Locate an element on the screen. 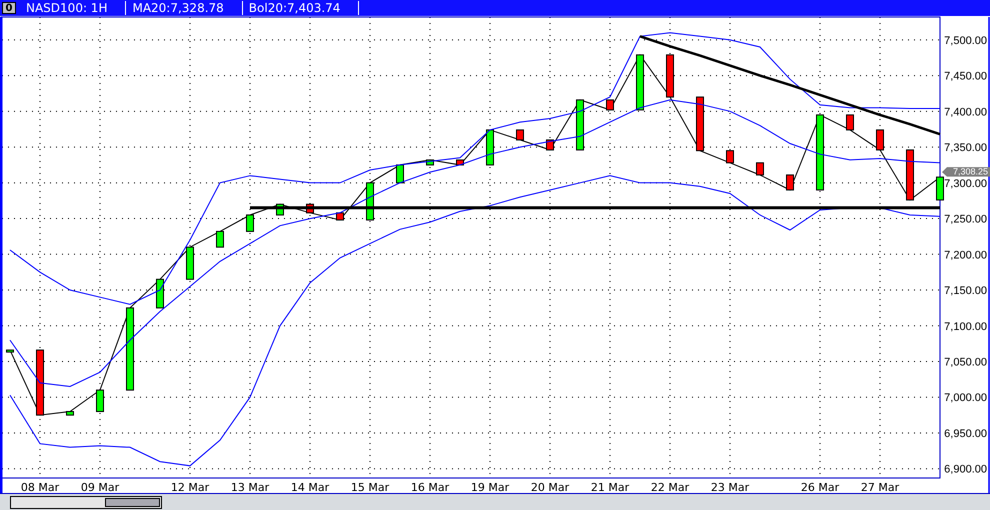 This screenshot has width=990, height=510. y-axis-label: 7,100.00 is located at coordinates (965, 326).